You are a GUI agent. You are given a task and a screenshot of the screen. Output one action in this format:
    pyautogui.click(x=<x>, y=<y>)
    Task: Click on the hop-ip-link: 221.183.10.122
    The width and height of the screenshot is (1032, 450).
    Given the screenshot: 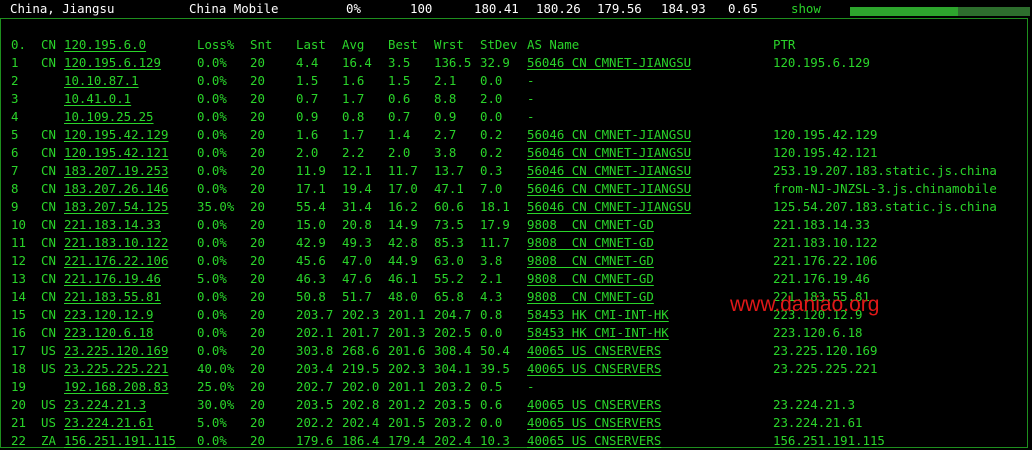 What is the action you would take?
    pyautogui.click(x=116, y=243)
    